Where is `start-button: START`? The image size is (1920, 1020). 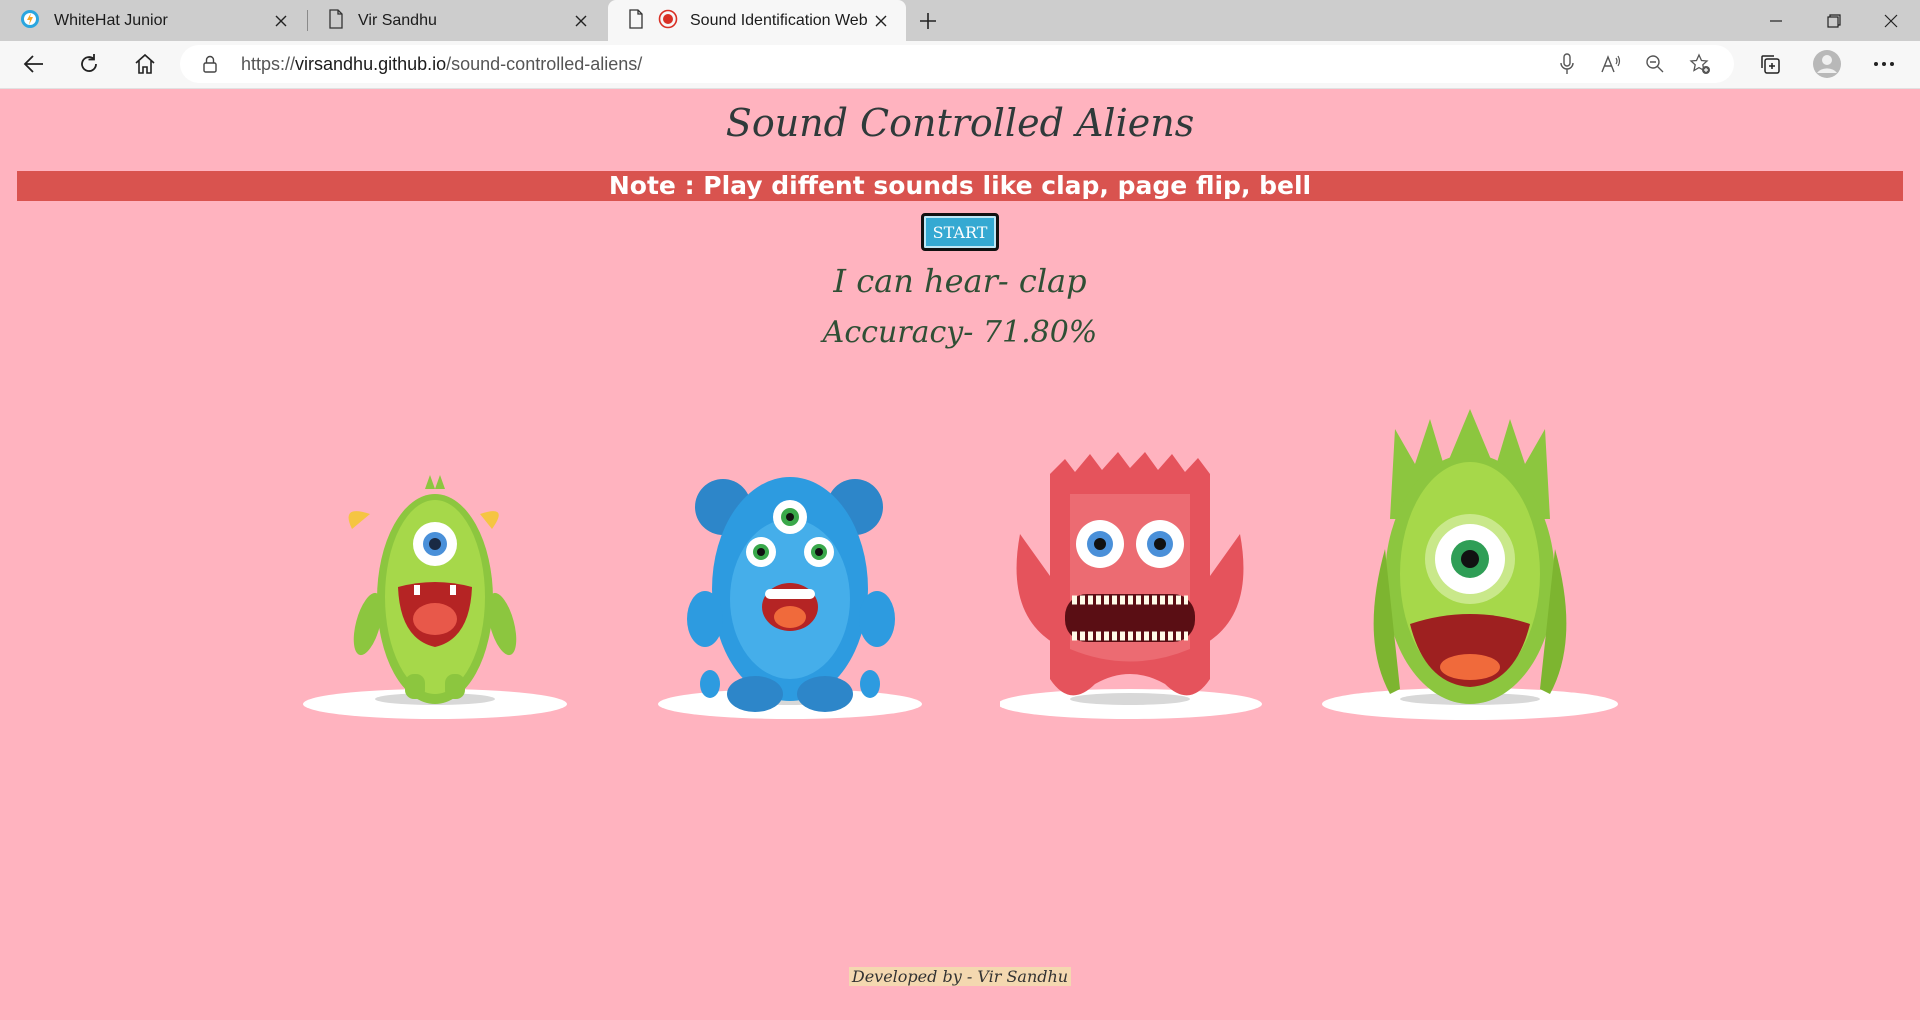
start-button: START is located at coordinates (960, 232).